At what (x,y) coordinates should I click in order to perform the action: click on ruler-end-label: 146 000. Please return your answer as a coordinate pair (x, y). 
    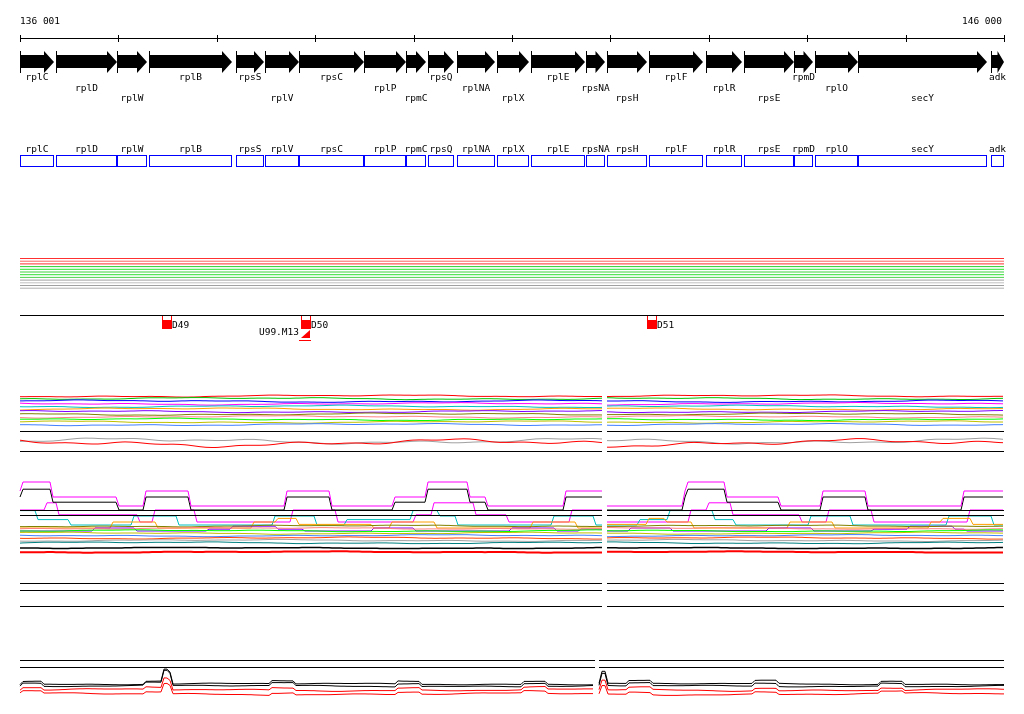
    Looking at the image, I should click on (981, 20).